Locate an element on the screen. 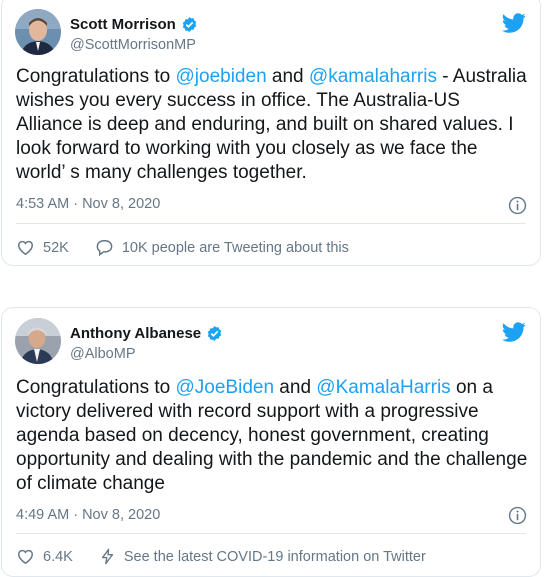  mention-link: @kamalaharris is located at coordinates (373, 76).